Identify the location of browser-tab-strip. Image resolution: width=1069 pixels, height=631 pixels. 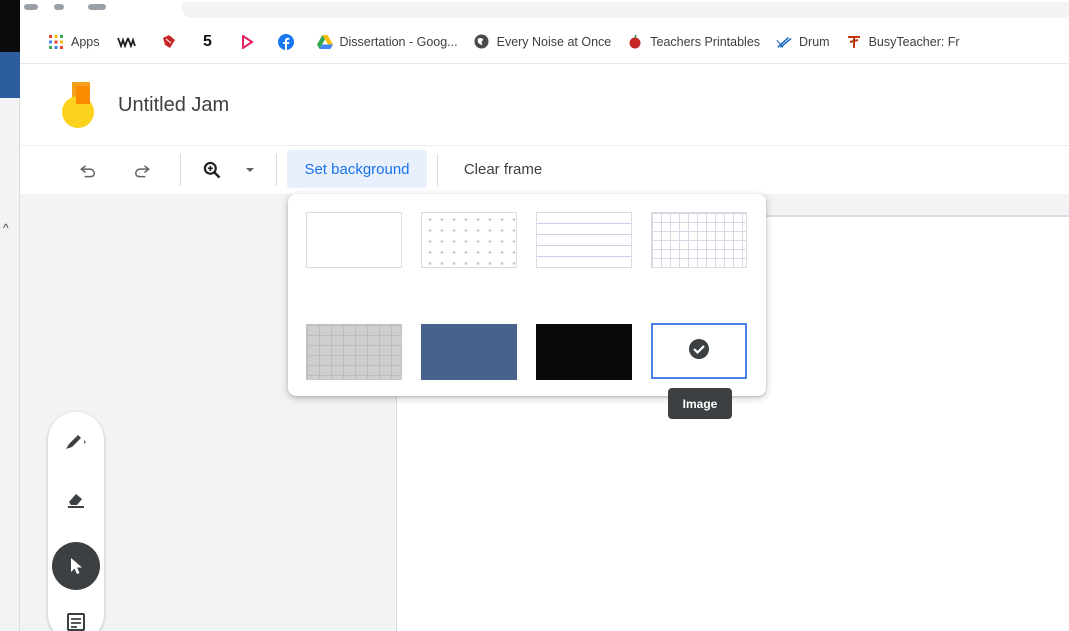
(544, 10).